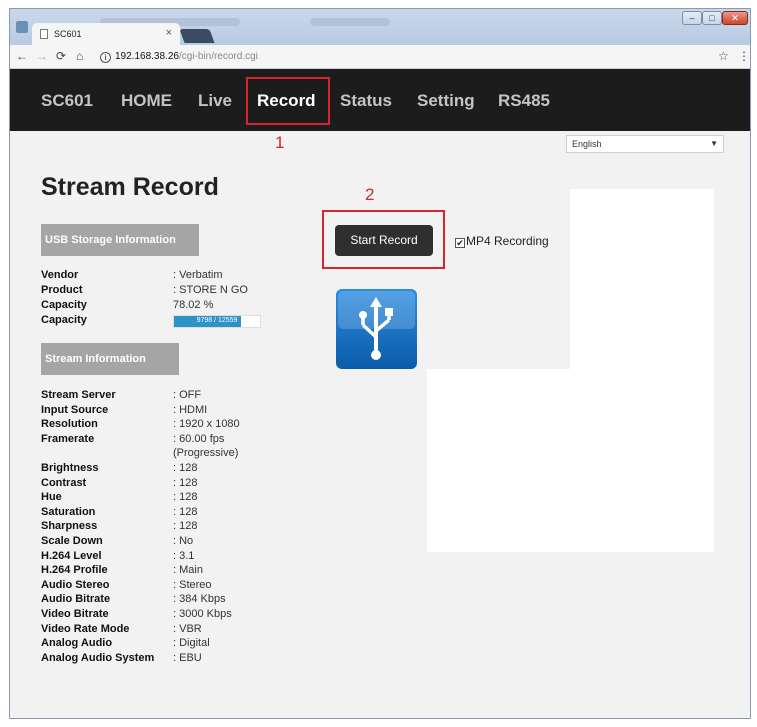 Image resolution: width=757 pixels, height=727 pixels. Describe the element at coordinates (42, 56) in the screenshot. I see `forward-icon: →` at that location.